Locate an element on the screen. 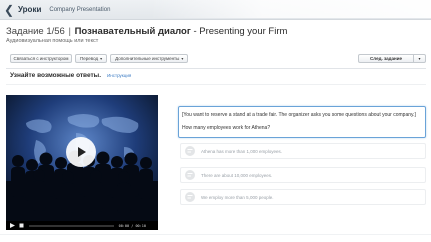  answer-option: Athena has more than 1,000 employees. is located at coordinates (303, 151).